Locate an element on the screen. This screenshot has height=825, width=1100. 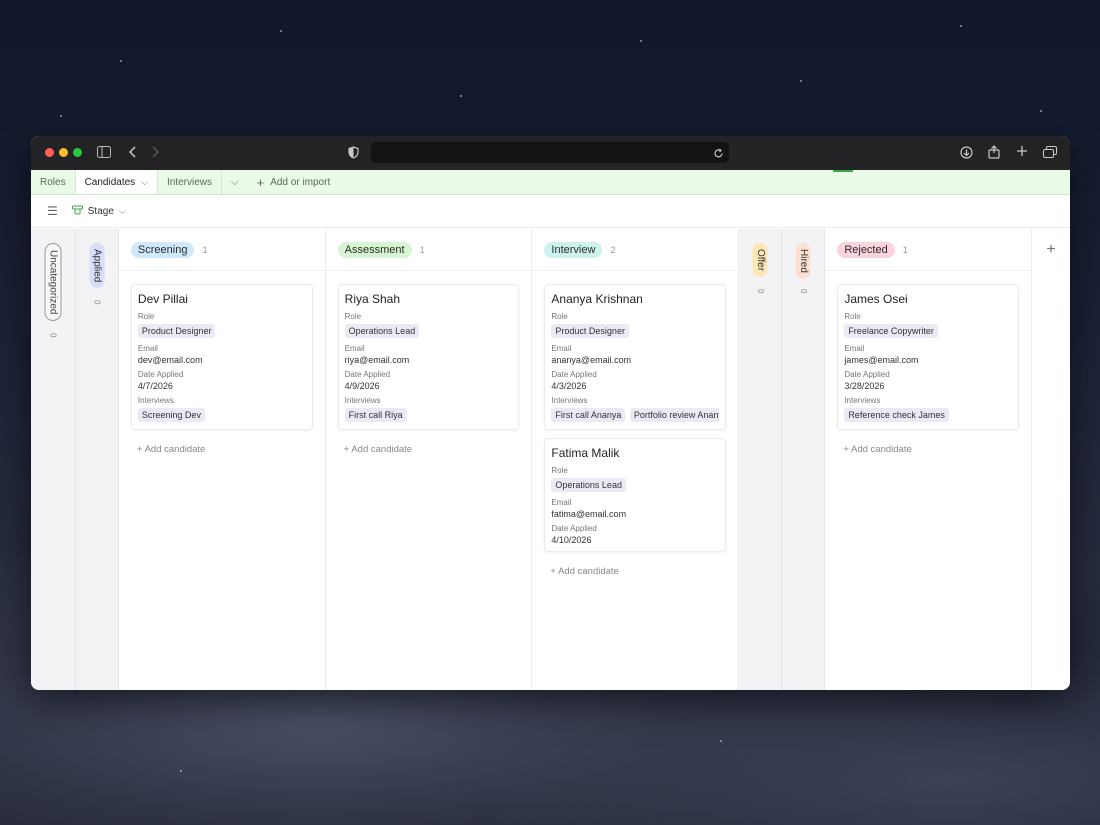
column-label-pill: Applied is located at coordinates (97, 266).